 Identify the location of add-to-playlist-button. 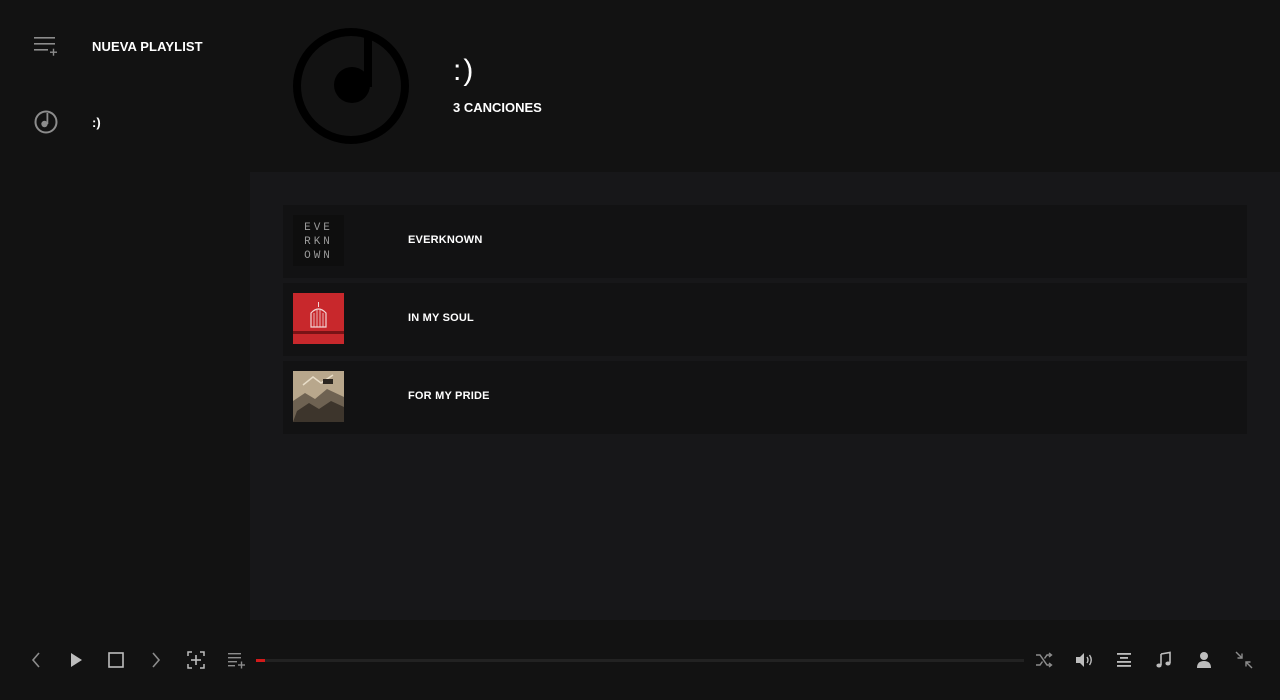
(236, 660).